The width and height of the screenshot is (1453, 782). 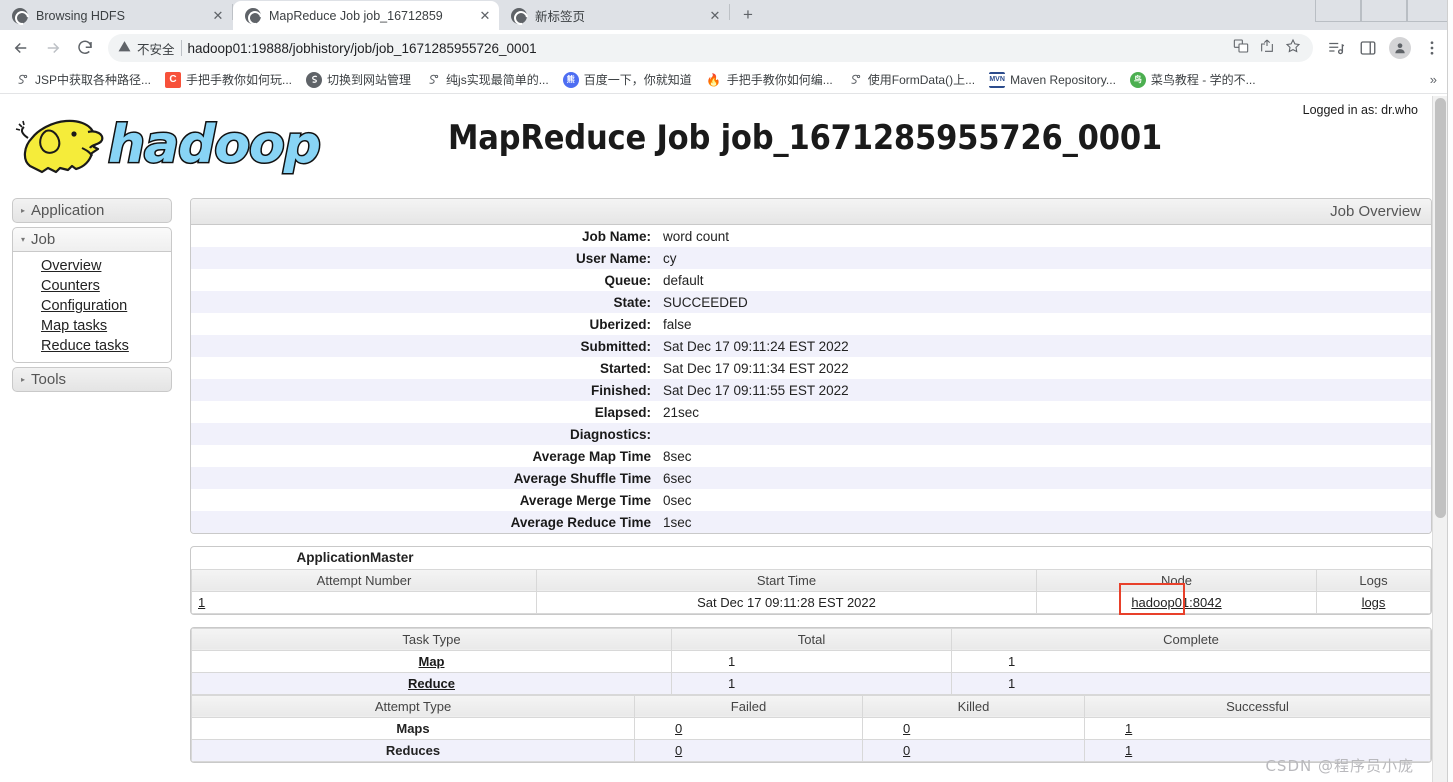 What do you see at coordinates (705, 302) in the screenshot?
I see `row-value: SUCCEEDED` at bounding box center [705, 302].